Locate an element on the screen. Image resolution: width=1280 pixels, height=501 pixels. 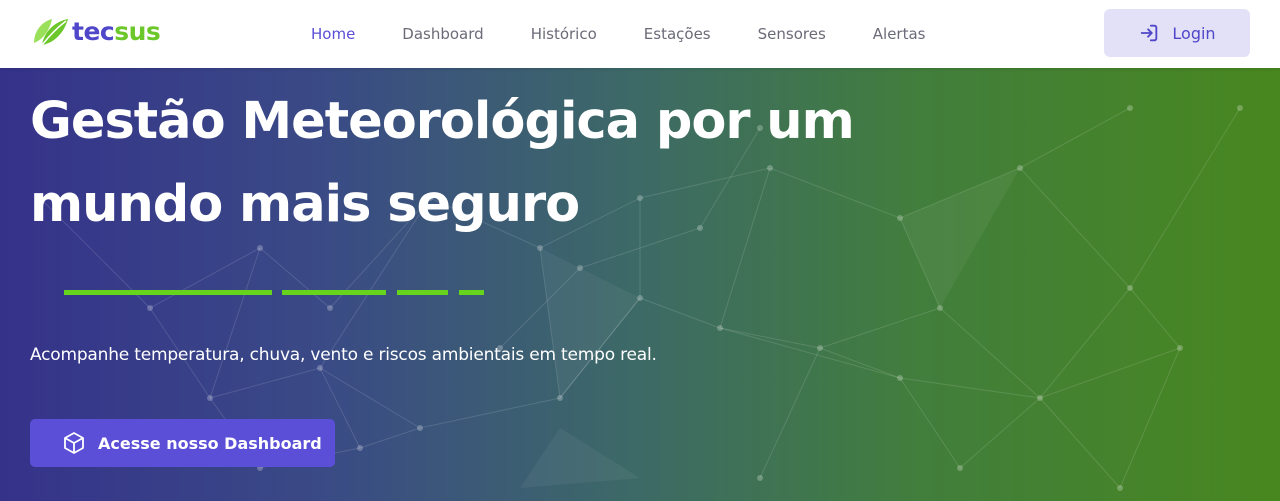
leaf-logo-icon is located at coordinates (51, 32).